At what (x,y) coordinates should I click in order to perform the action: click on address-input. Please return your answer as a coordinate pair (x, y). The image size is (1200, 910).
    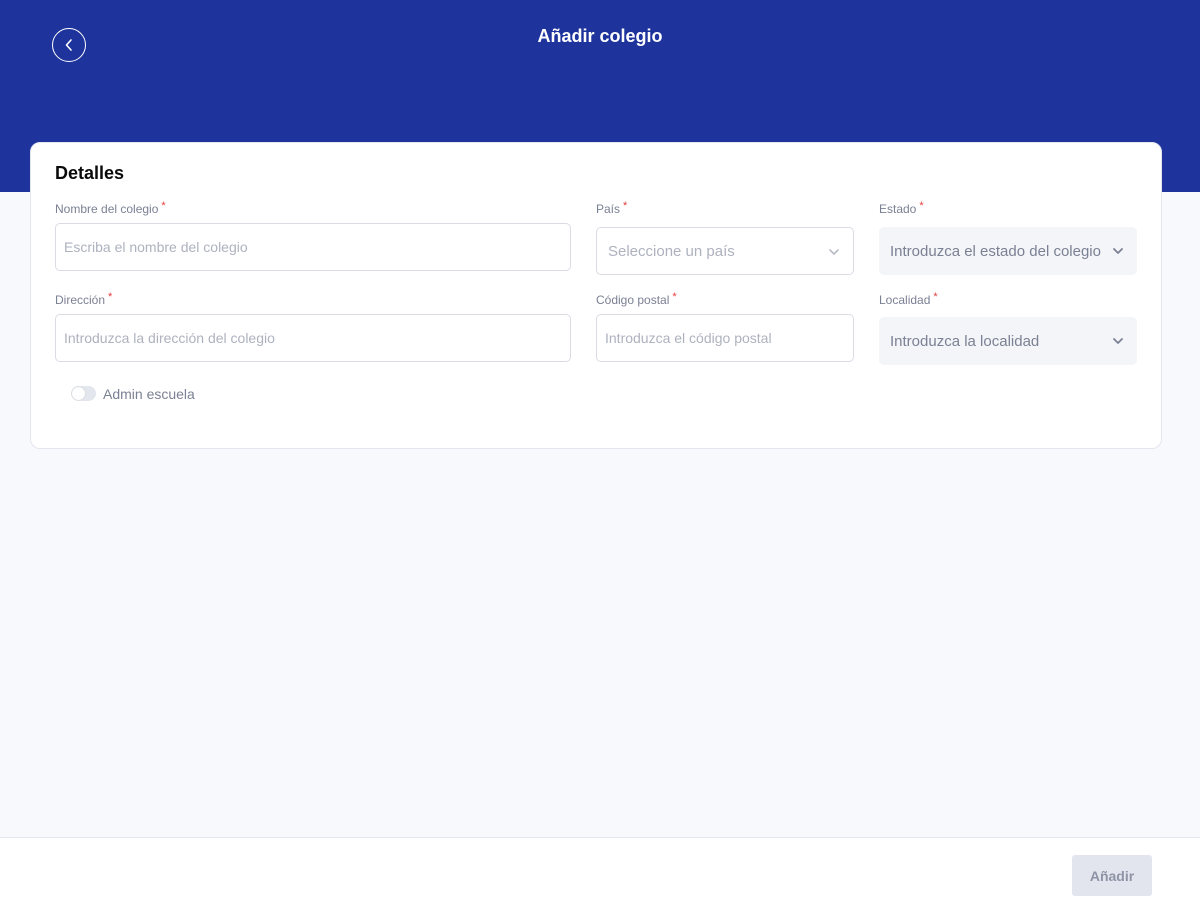
    Looking at the image, I should click on (313, 338).